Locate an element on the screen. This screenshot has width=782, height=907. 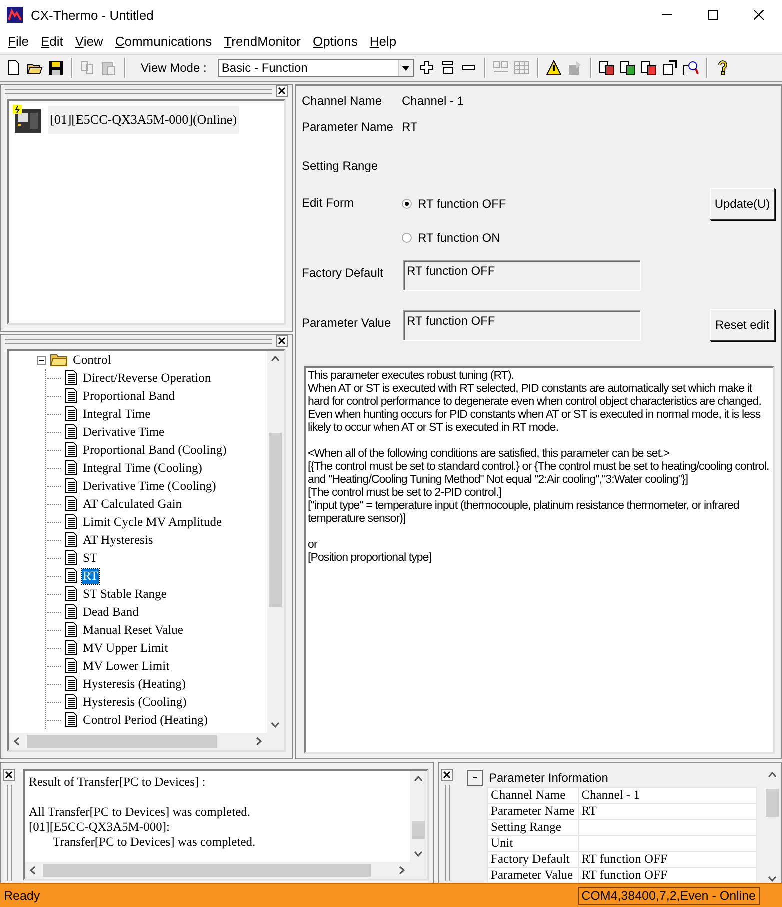
log-line: All Transfer[PC to Devices] was completed. is located at coordinates (139, 812).